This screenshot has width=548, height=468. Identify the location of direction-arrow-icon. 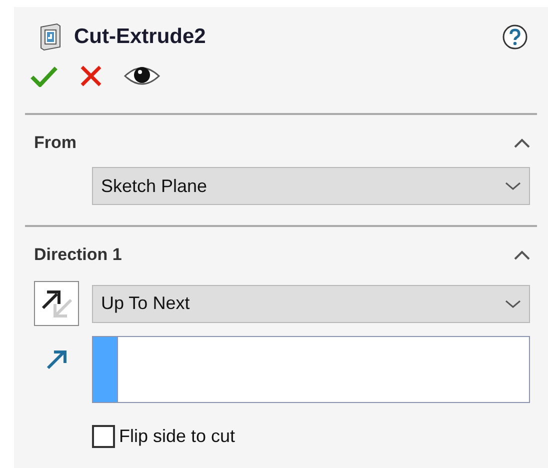
(57, 359).